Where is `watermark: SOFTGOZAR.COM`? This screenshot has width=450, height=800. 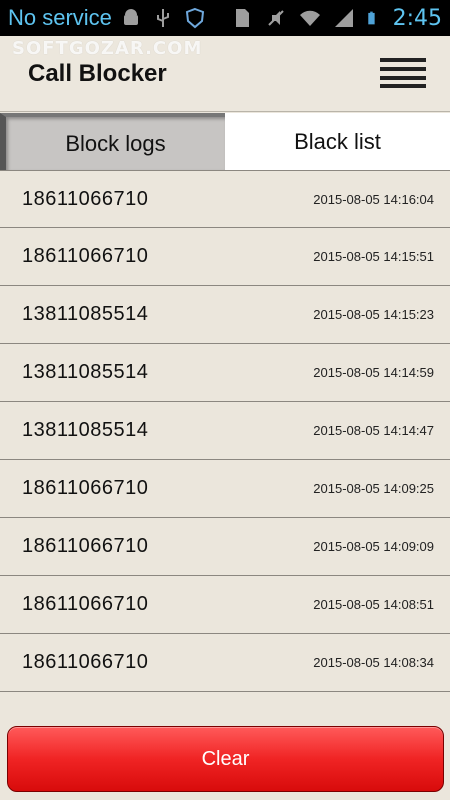
watermark: SOFTGOZAR.COM is located at coordinates (107, 48).